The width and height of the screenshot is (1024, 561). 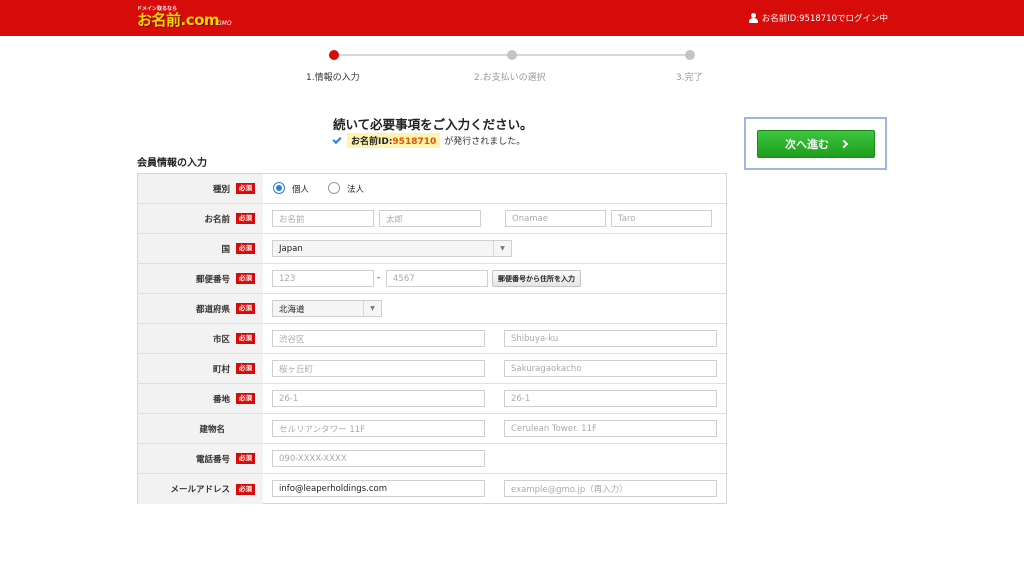 What do you see at coordinates (212, 429) in the screenshot?
I see `building-label: 建物名` at bounding box center [212, 429].